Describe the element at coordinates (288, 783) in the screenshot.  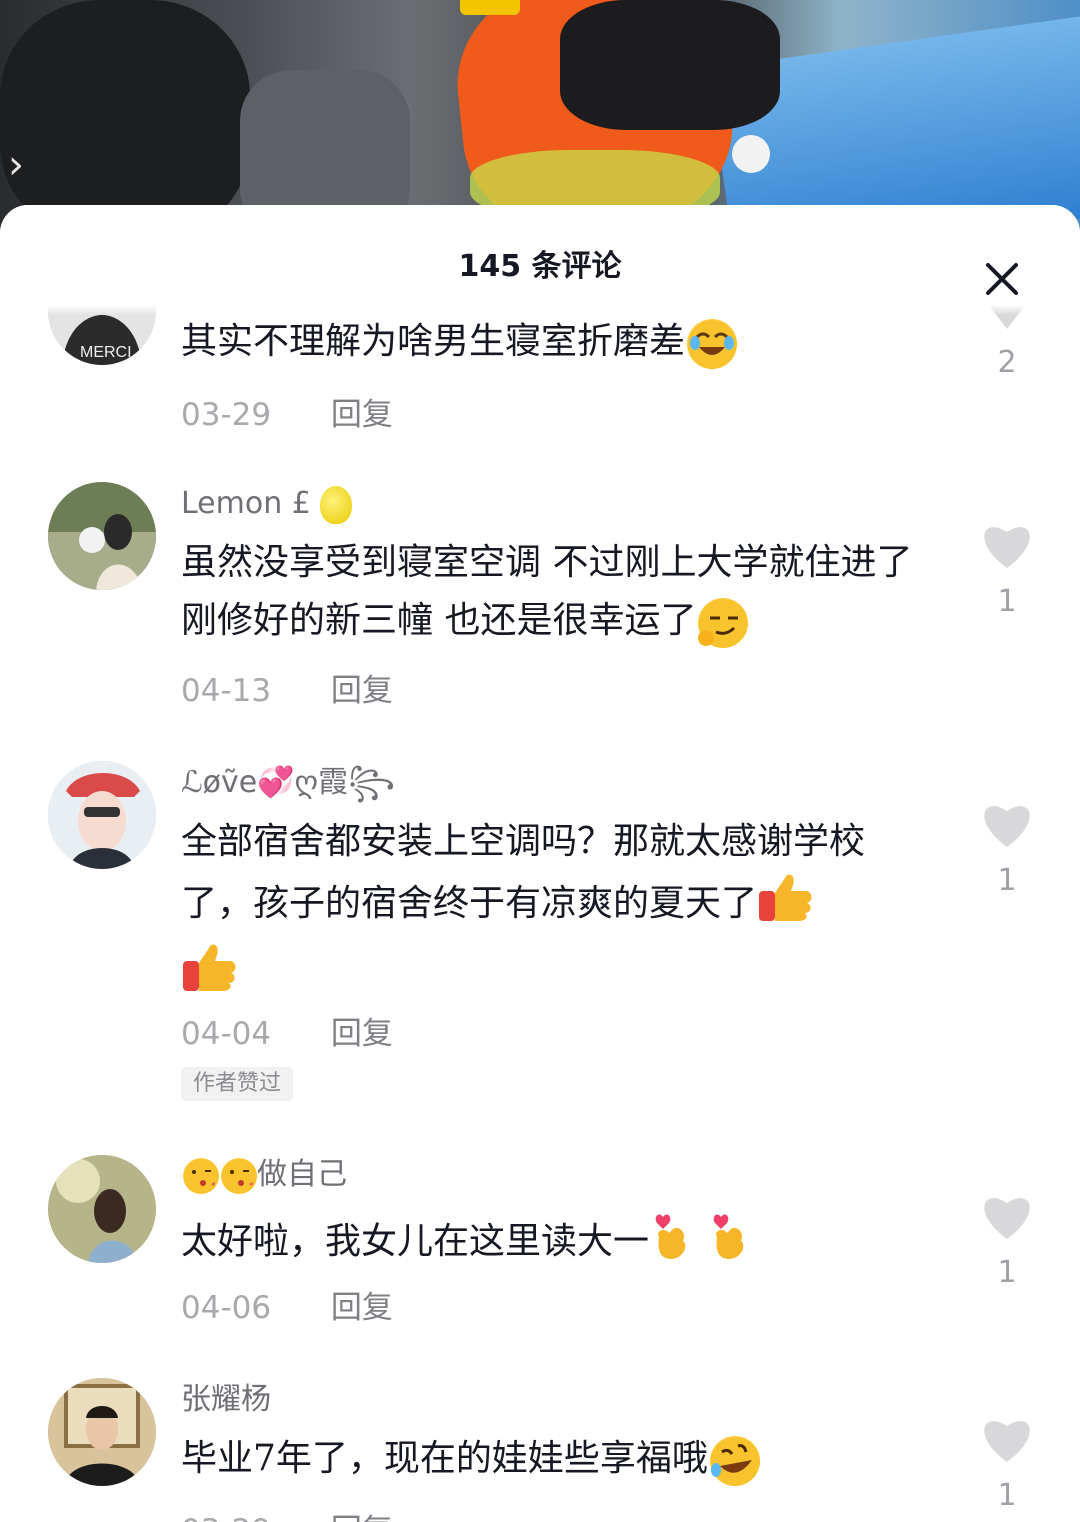
I see `comment-username: ℒøṽe💞ღ霞꧂` at that location.